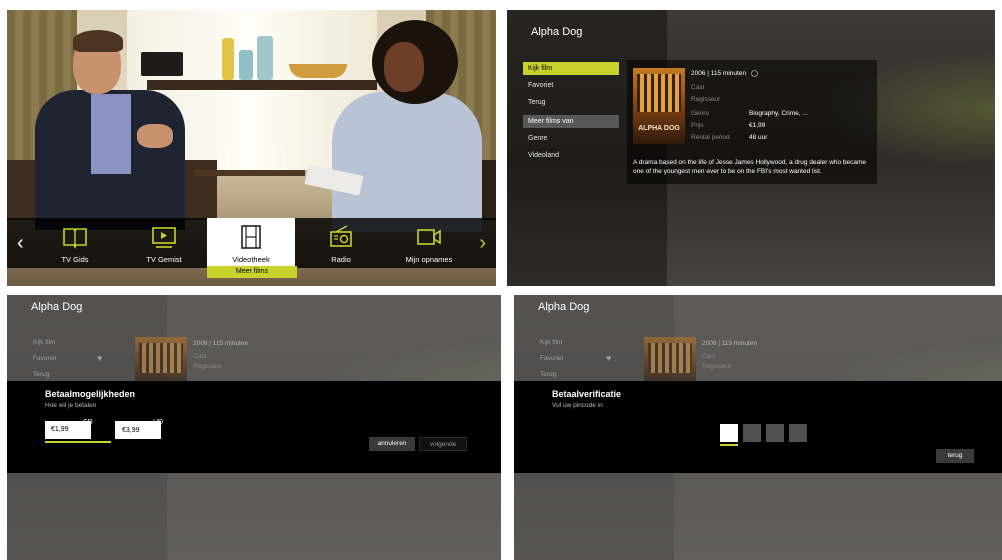 Image resolution: width=1002 pixels, height=560 pixels. What do you see at coordinates (955, 456) in the screenshot?
I see `back-button: terug` at bounding box center [955, 456].